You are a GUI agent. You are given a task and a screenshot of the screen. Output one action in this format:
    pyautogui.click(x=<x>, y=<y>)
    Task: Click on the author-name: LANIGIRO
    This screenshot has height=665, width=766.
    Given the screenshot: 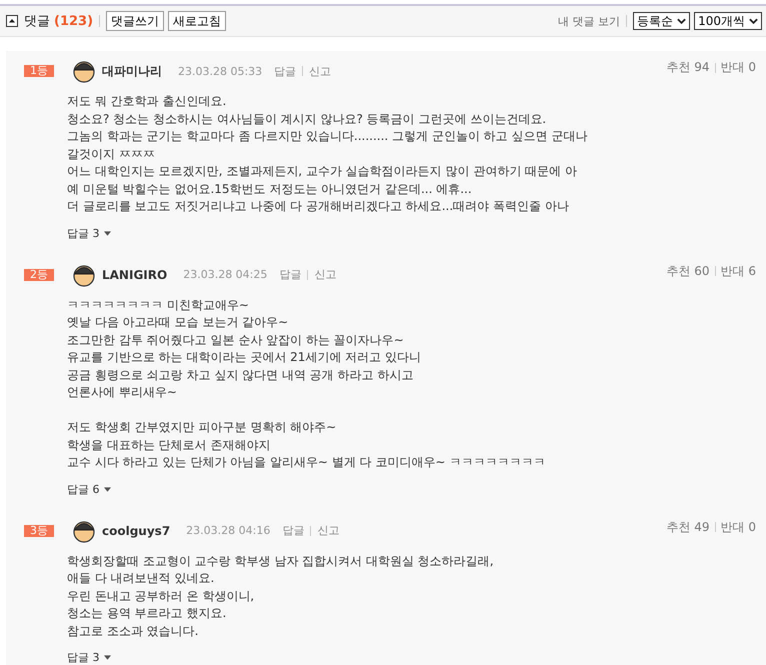 What is the action you would take?
    pyautogui.click(x=135, y=275)
    